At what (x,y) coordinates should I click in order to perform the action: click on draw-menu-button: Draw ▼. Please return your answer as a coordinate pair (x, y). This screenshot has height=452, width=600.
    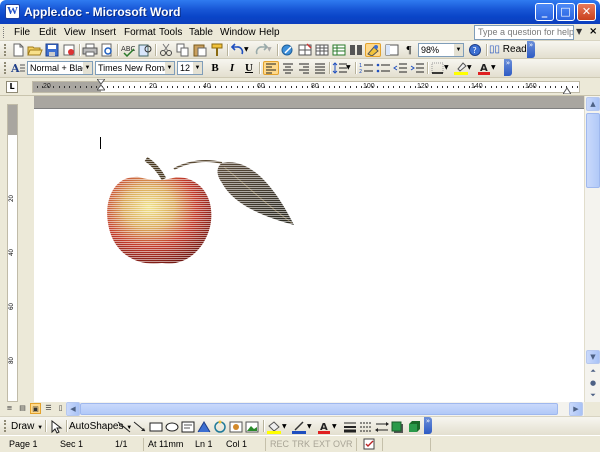
    Looking at the image, I should click on (27, 427).